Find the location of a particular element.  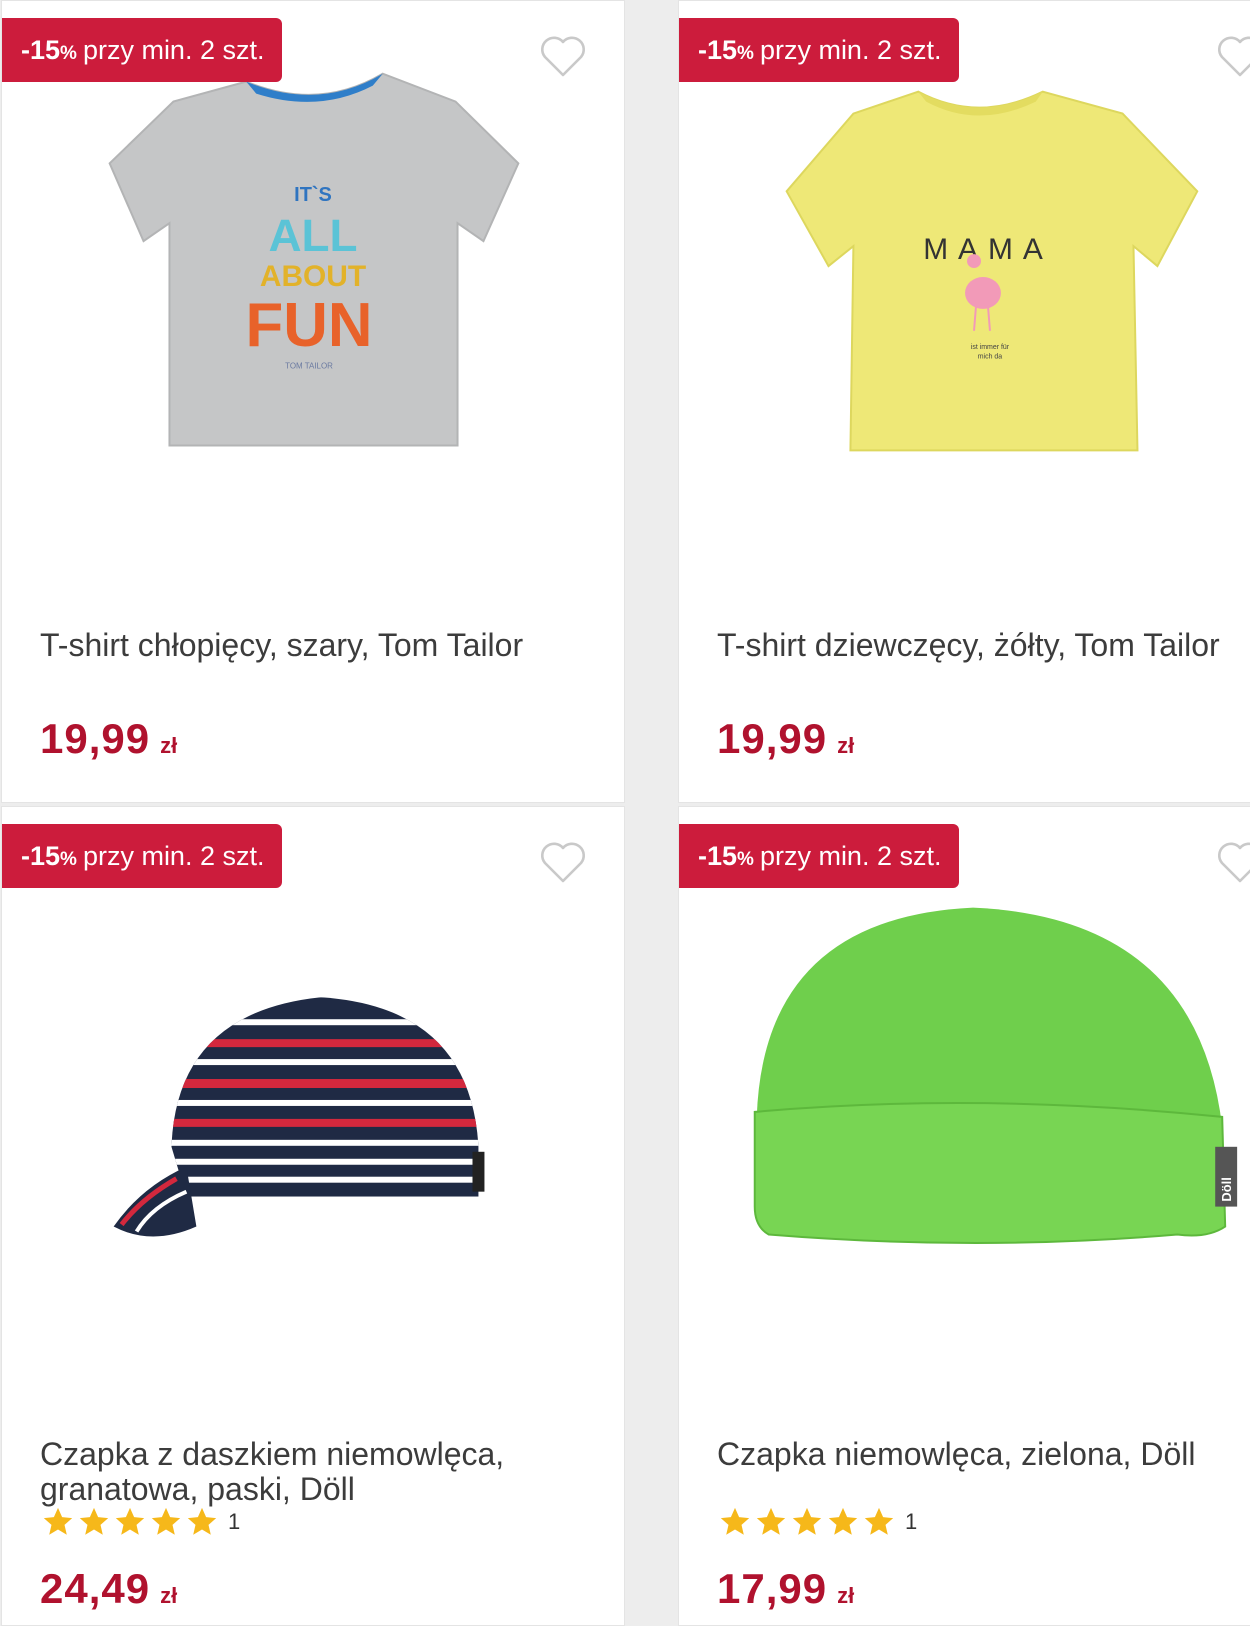

product-price: 17,99 zł is located at coordinates (785, 1589).